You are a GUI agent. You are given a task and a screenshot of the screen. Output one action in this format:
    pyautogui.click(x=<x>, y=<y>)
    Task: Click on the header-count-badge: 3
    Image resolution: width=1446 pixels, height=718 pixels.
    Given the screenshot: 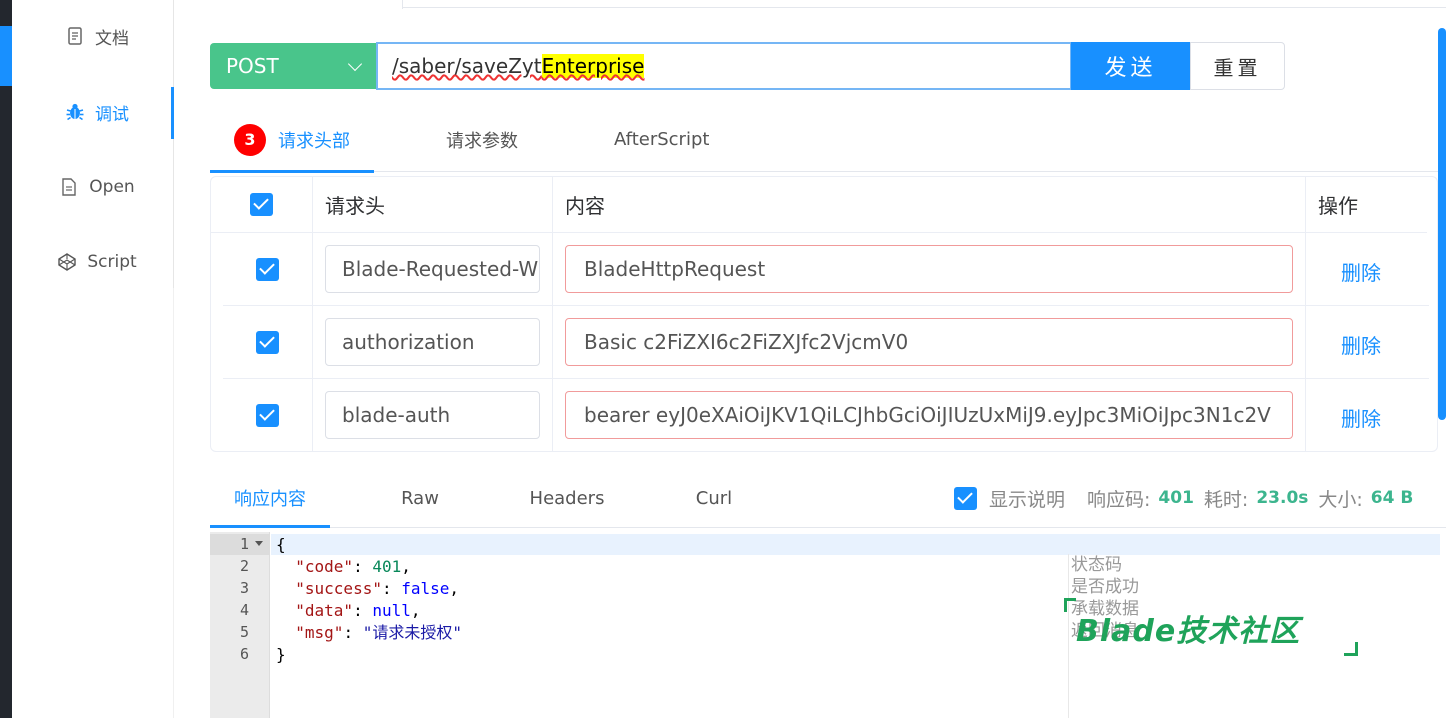 What is the action you would take?
    pyautogui.click(x=250, y=139)
    